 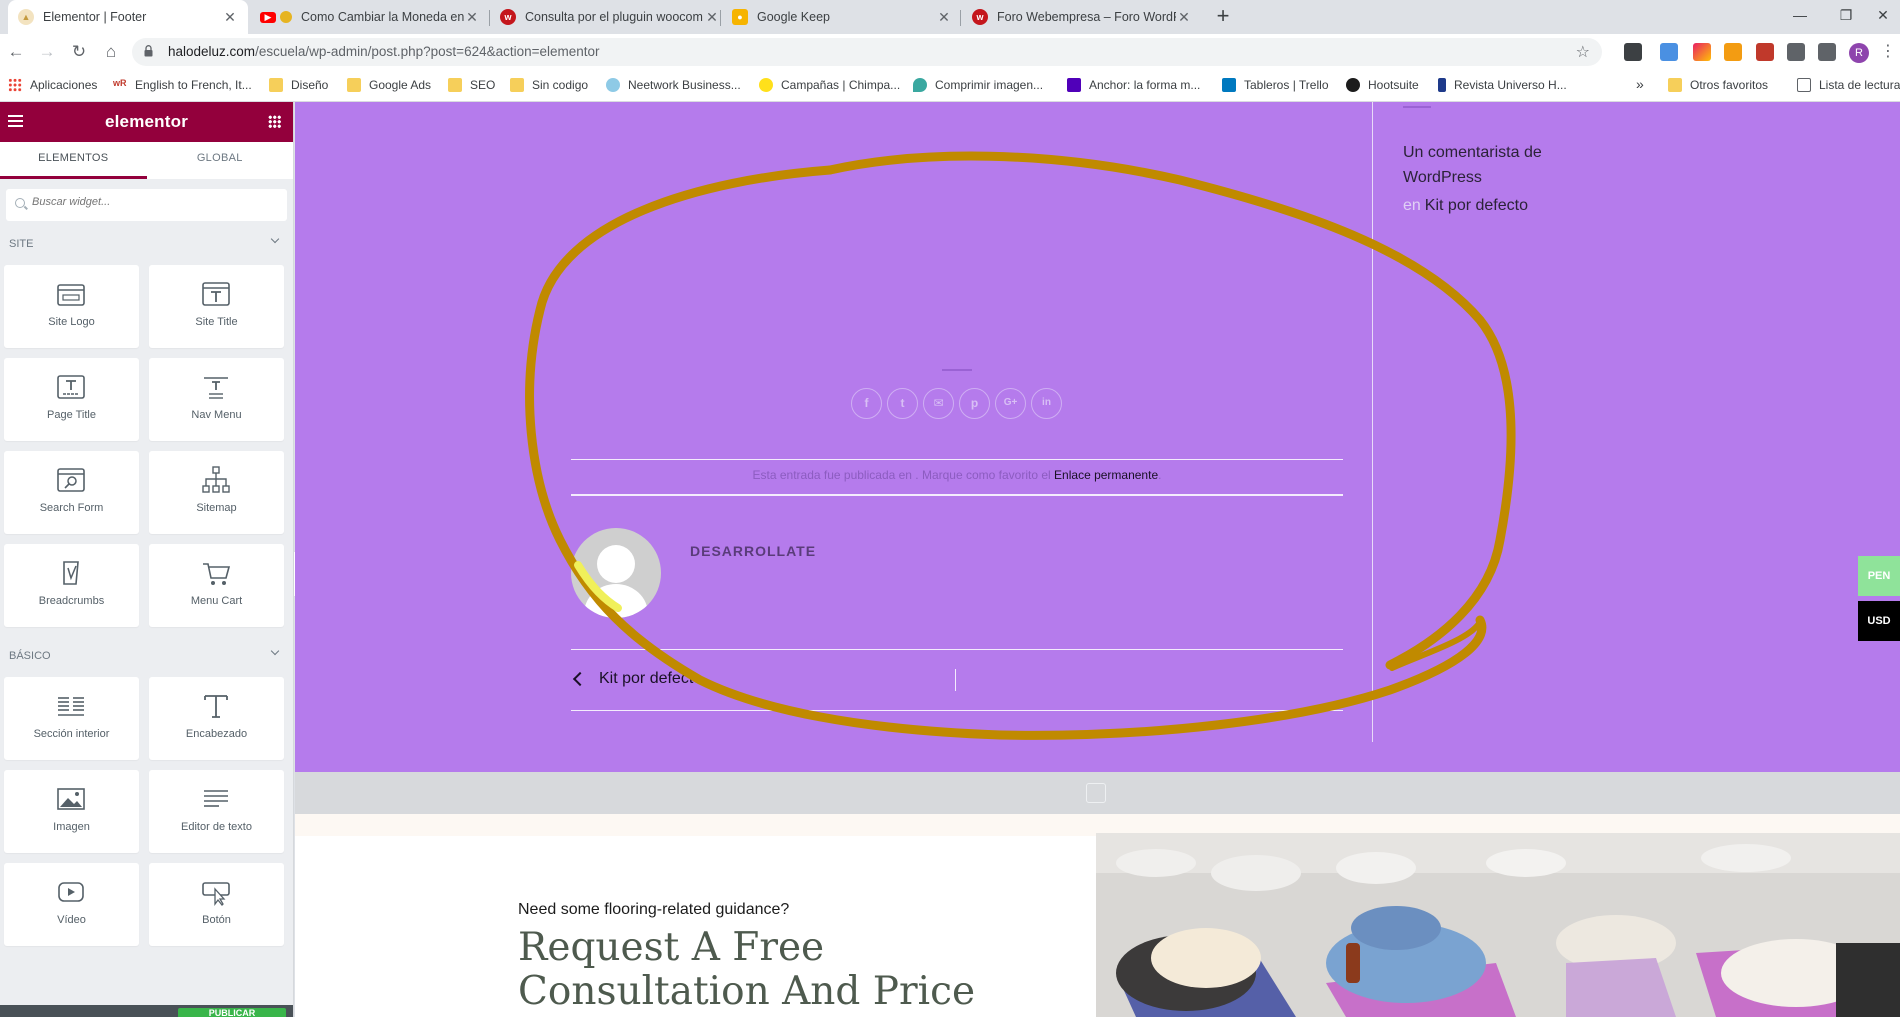 I want to click on tab-title: Consulta por el pluguin woocom, so click(x=614, y=17).